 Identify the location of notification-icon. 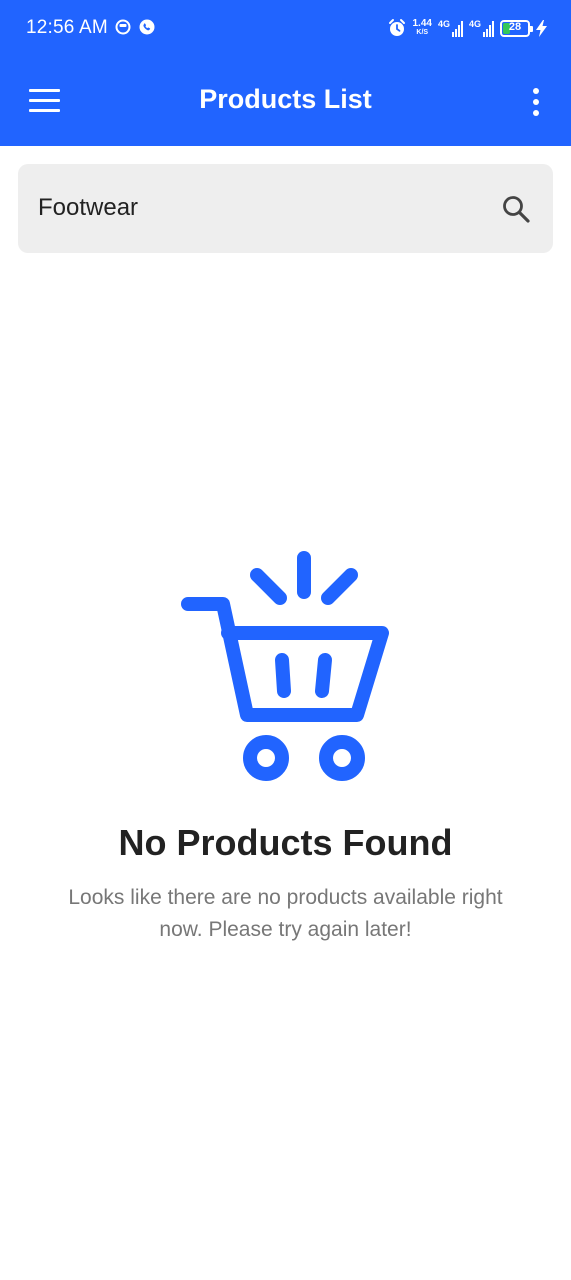
(123, 27).